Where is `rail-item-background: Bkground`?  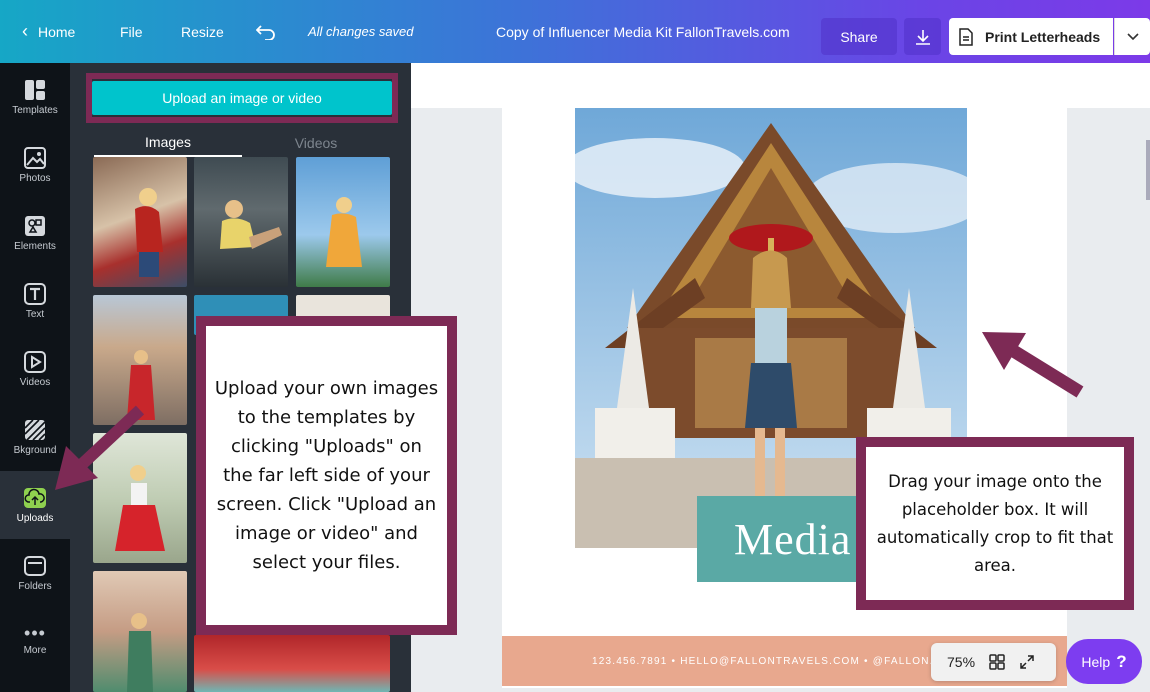
rail-item-background: Bkground is located at coordinates (35, 437).